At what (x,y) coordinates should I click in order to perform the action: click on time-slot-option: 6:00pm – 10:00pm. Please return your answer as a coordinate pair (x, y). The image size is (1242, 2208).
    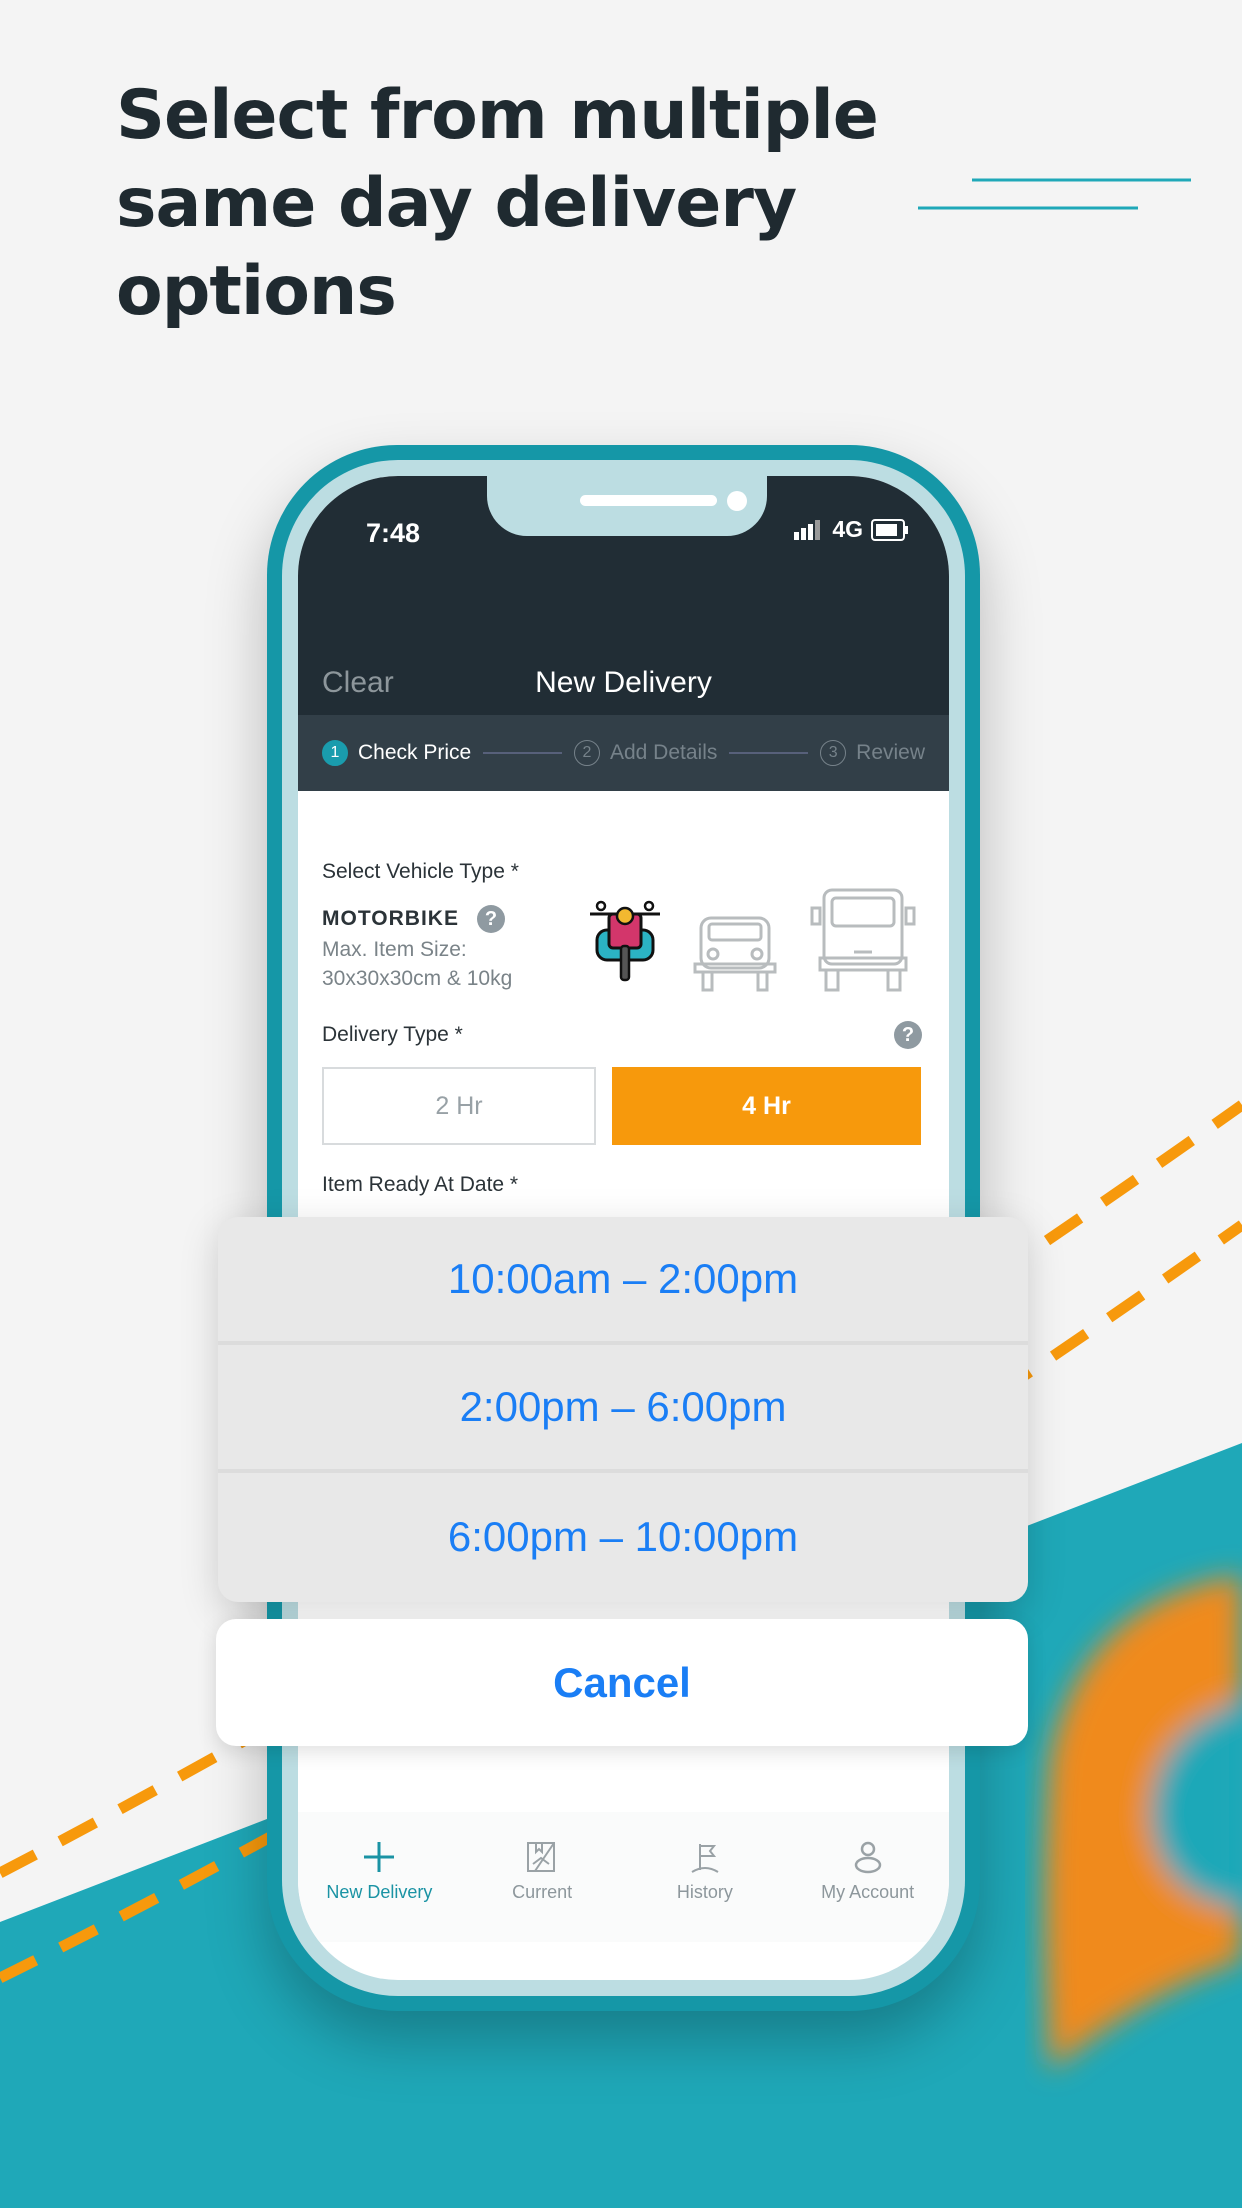
    Looking at the image, I should click on (623, 1537).